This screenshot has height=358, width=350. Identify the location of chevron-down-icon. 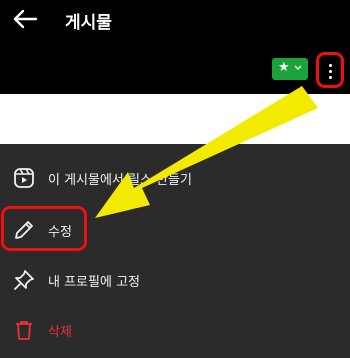
(298, 67).